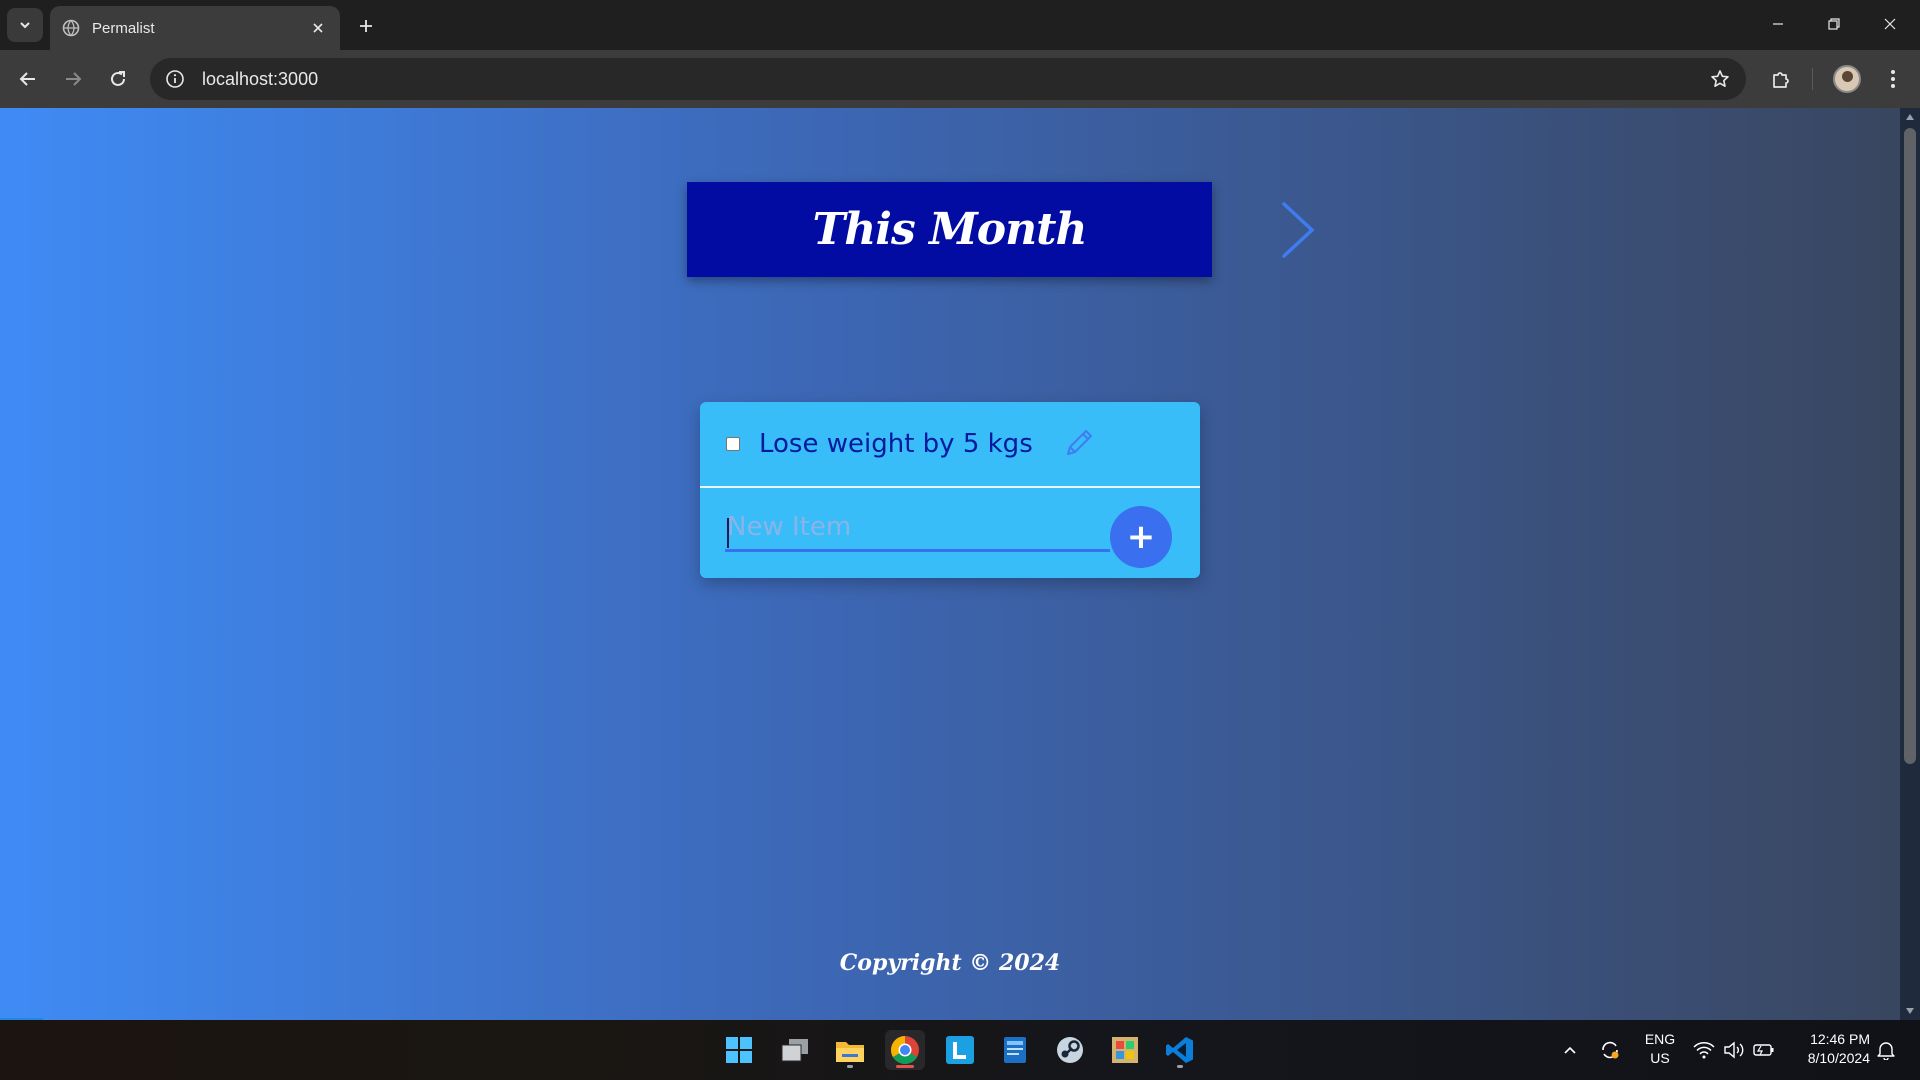  I want to click on back-button, so click(28, 79).